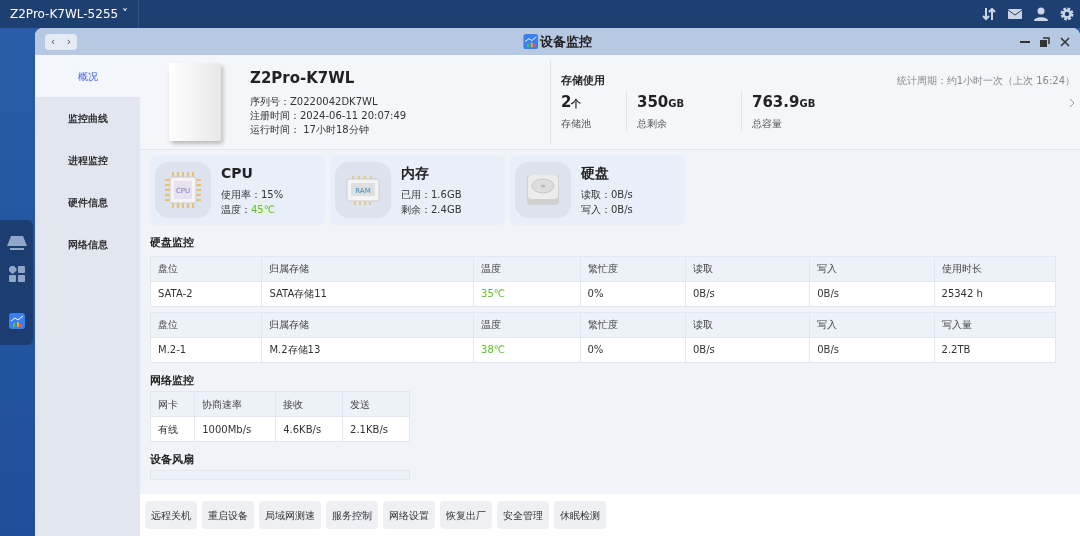 The width and height of the screenshot is (1080, 536). Describe the element at coordinates (376, 404) in the screenshot. I see `column-header: 发送` at that location.